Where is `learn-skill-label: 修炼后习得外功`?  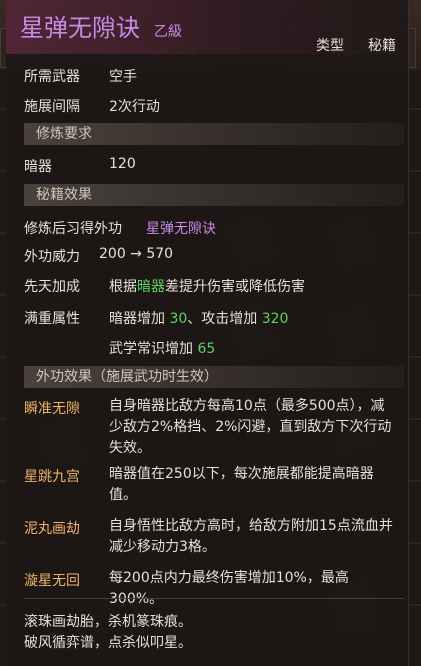
learn-skill-label: 修炼后习得外功 is located at coordinates (73, 229).